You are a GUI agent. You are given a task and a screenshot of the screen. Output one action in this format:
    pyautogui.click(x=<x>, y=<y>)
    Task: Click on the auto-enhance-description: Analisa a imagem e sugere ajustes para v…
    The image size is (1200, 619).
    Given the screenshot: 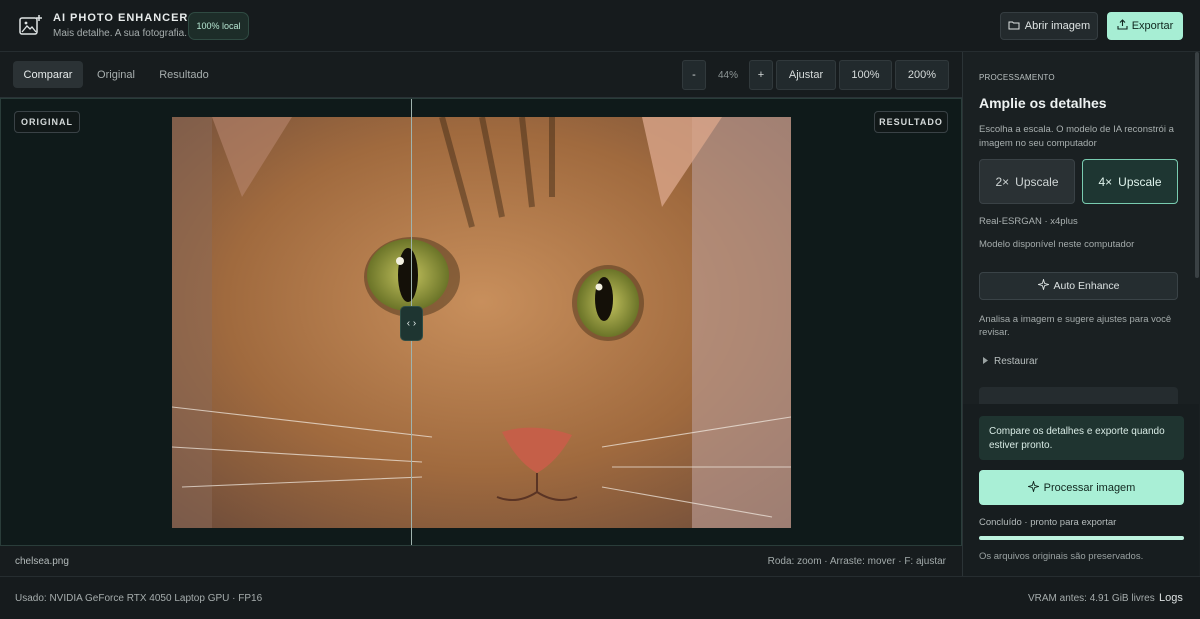 What is the action you would take?
    pyautogui.click(x=1075, y=326)
    